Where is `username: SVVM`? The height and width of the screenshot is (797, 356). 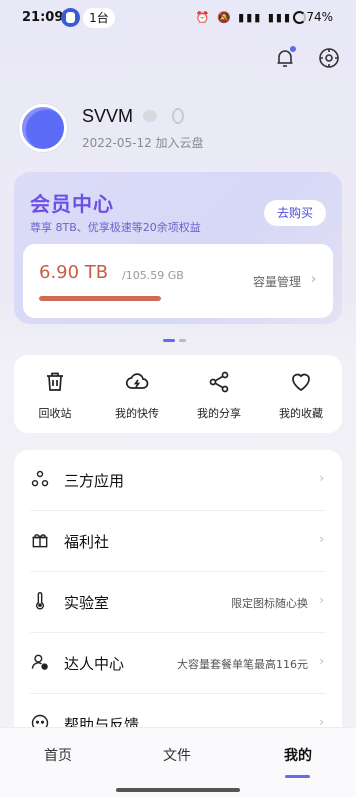
username: SVVM is located at coordinates (108, 116).